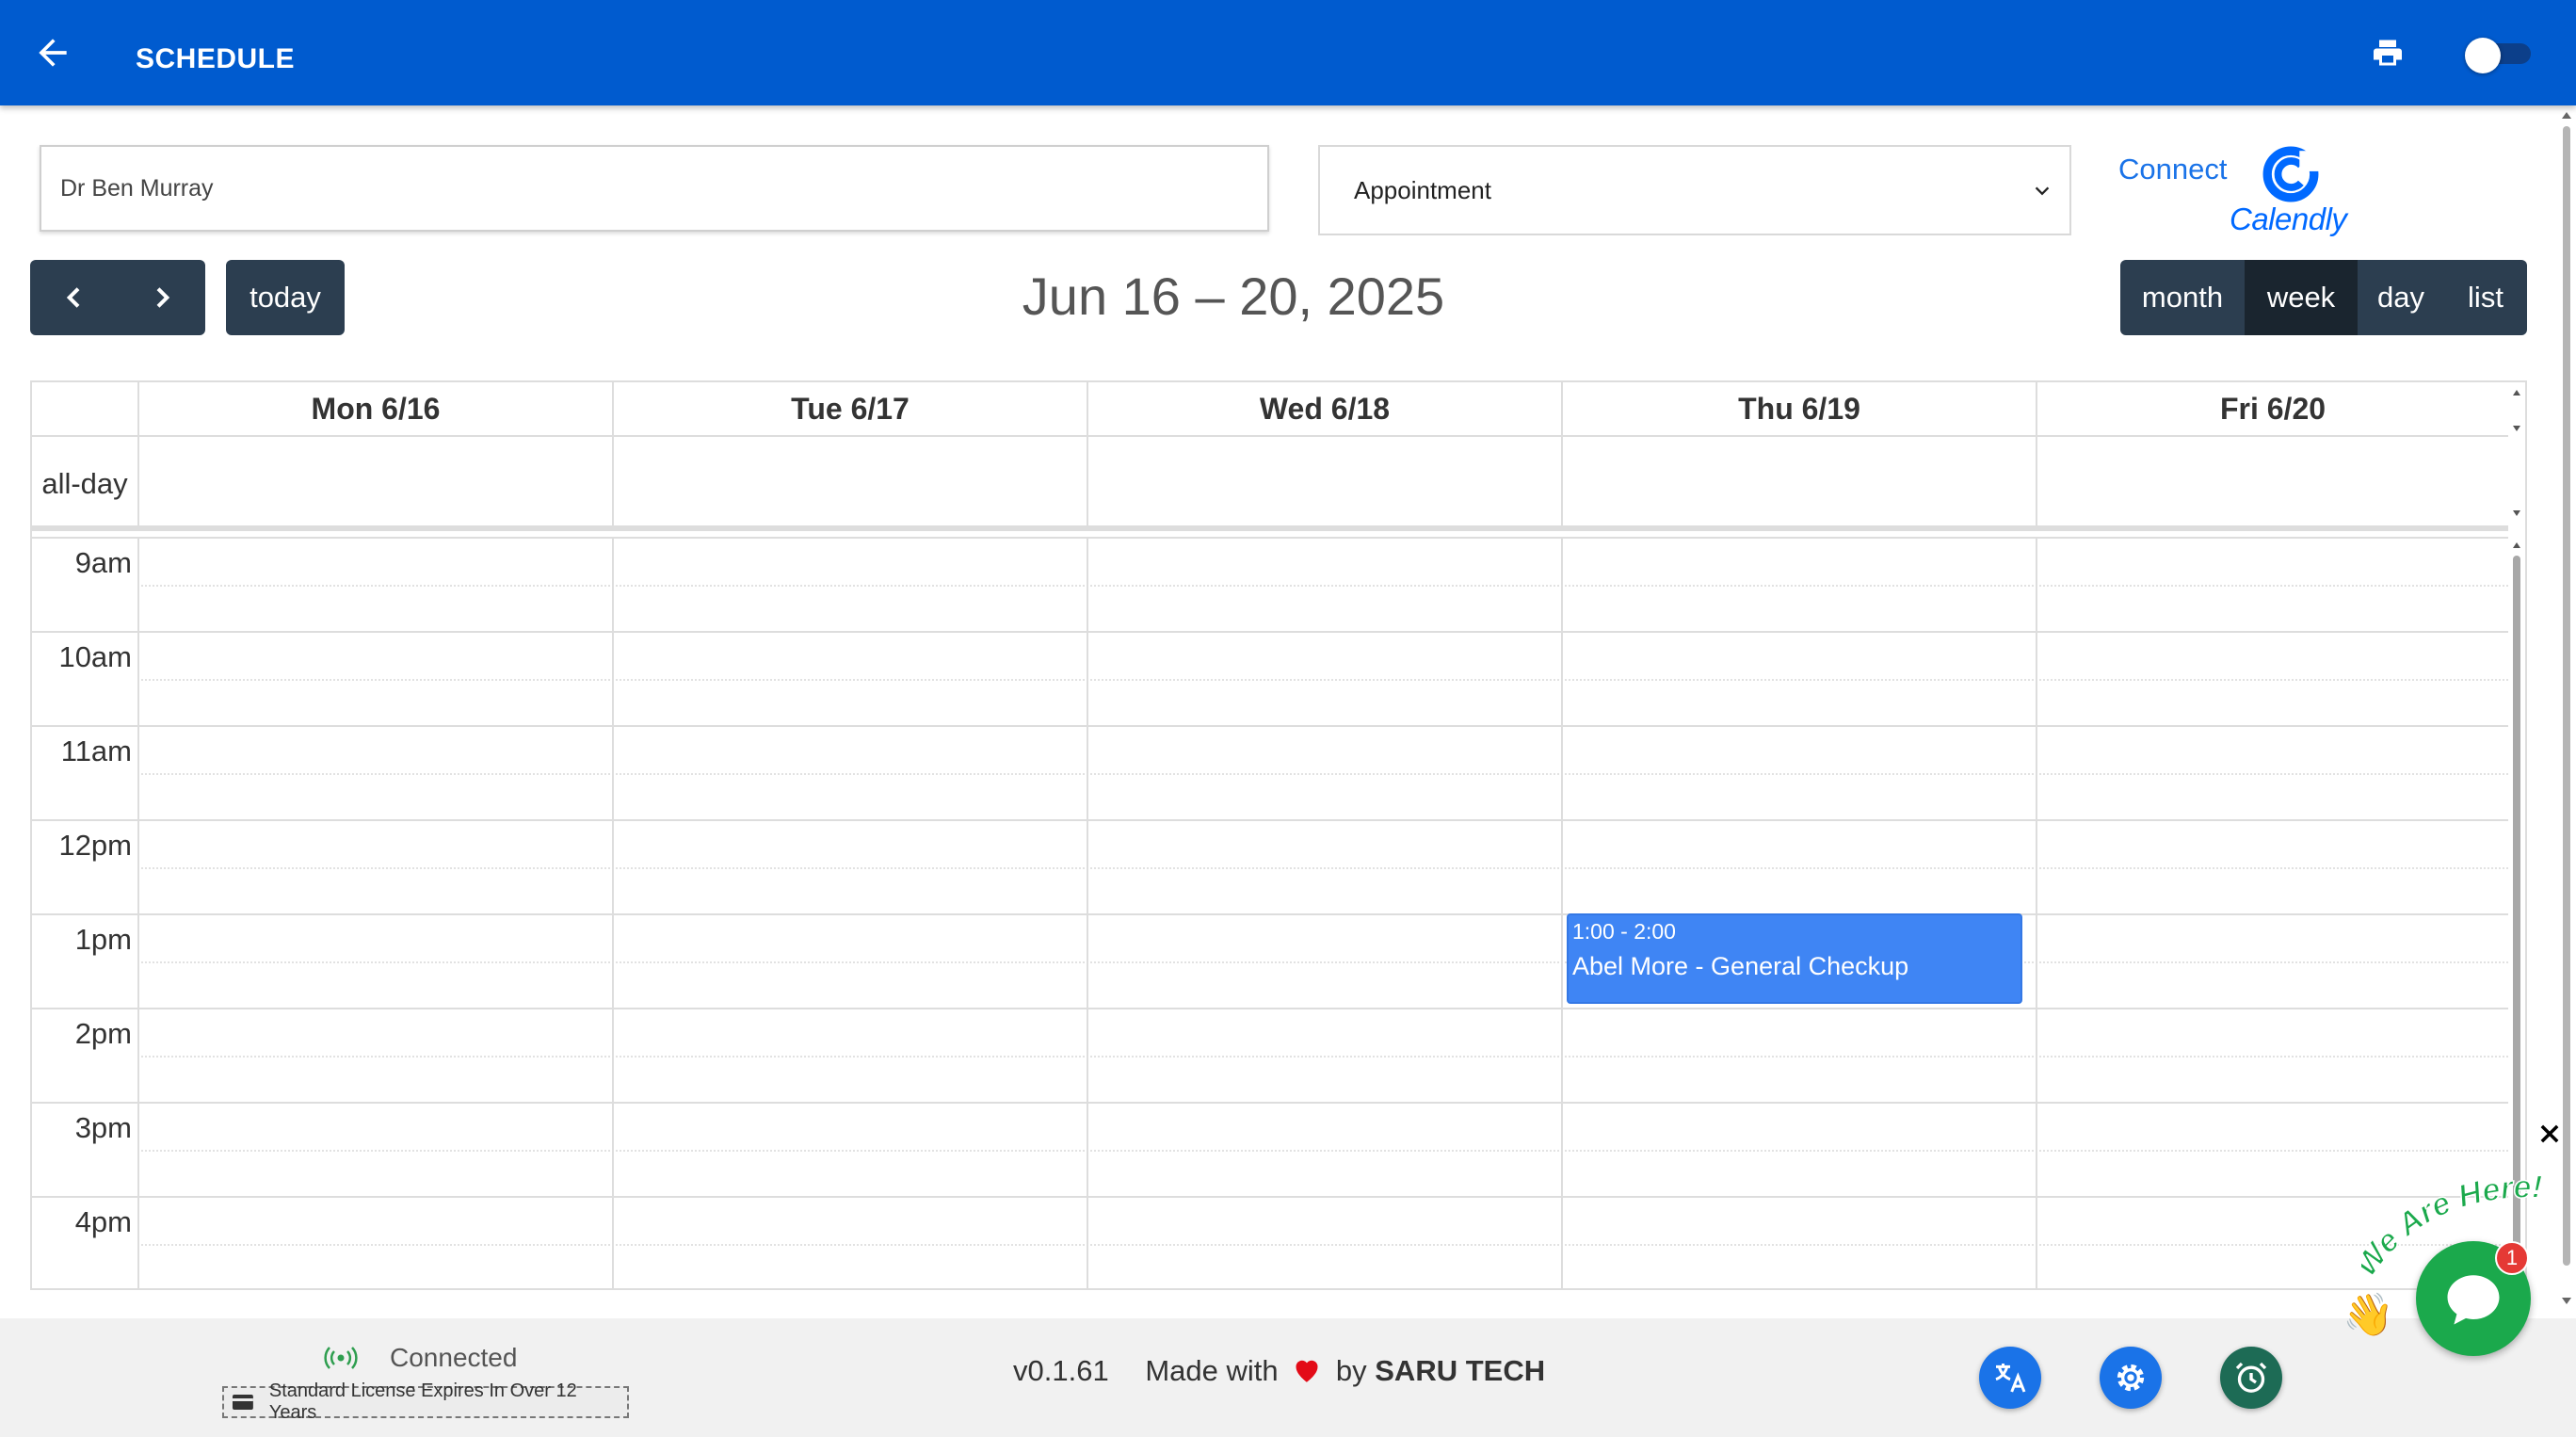 This screenshot has height=1437, width=2576. What do you see at coordinates (2240, 193) in the screenshot?
I see `connect-calendly-button: Connect Calendly` at bounding box center [2240, 193].